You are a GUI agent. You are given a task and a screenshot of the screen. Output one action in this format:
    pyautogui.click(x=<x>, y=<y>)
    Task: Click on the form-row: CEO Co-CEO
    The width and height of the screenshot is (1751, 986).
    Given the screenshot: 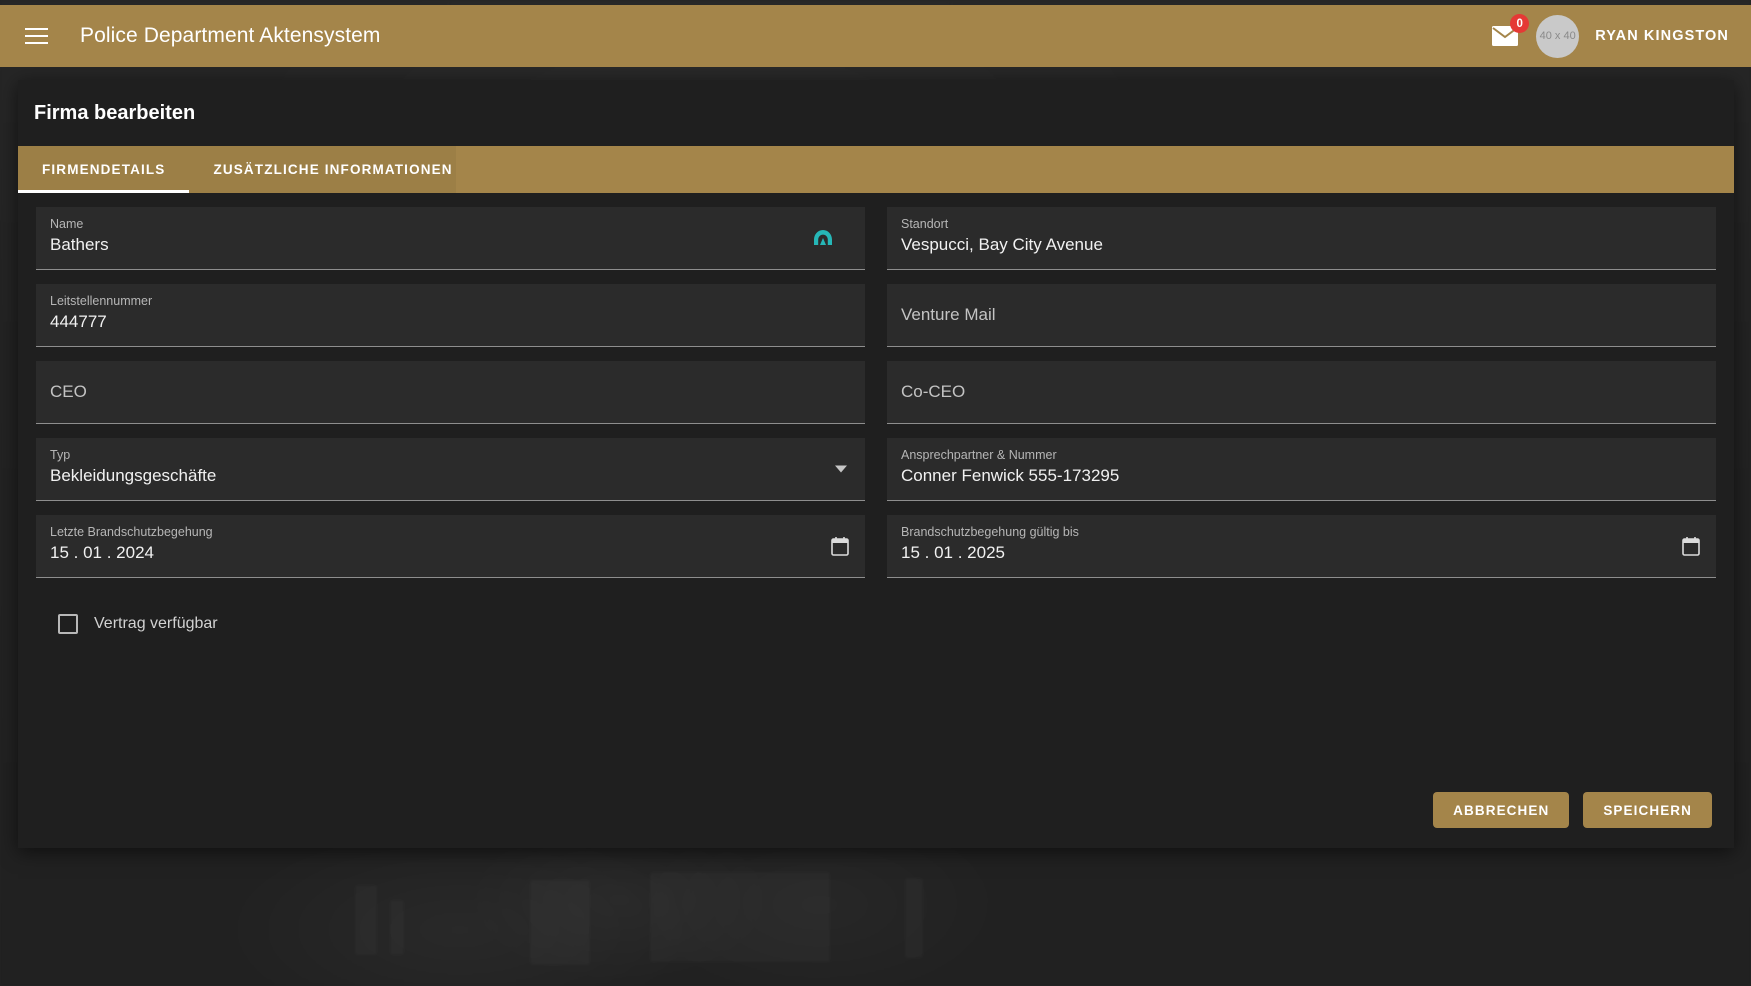 What is the action you would take?
    pyautogui.click(x=876, y=392)
    